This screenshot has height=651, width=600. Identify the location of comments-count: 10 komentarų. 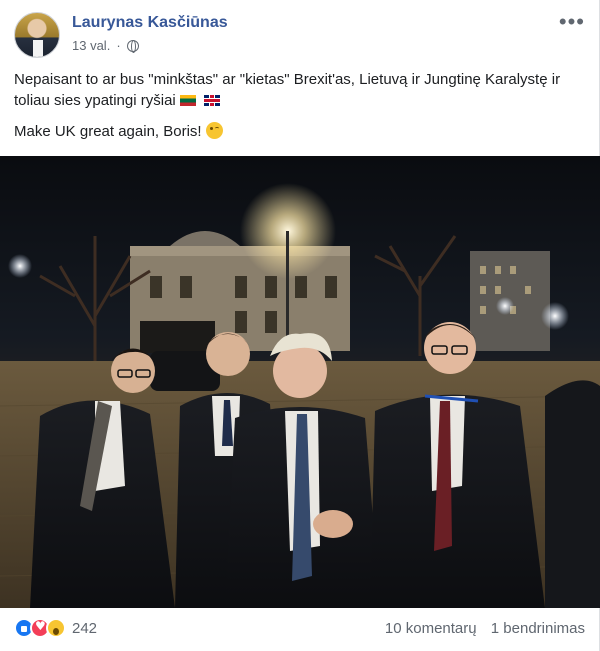
(431, 628).